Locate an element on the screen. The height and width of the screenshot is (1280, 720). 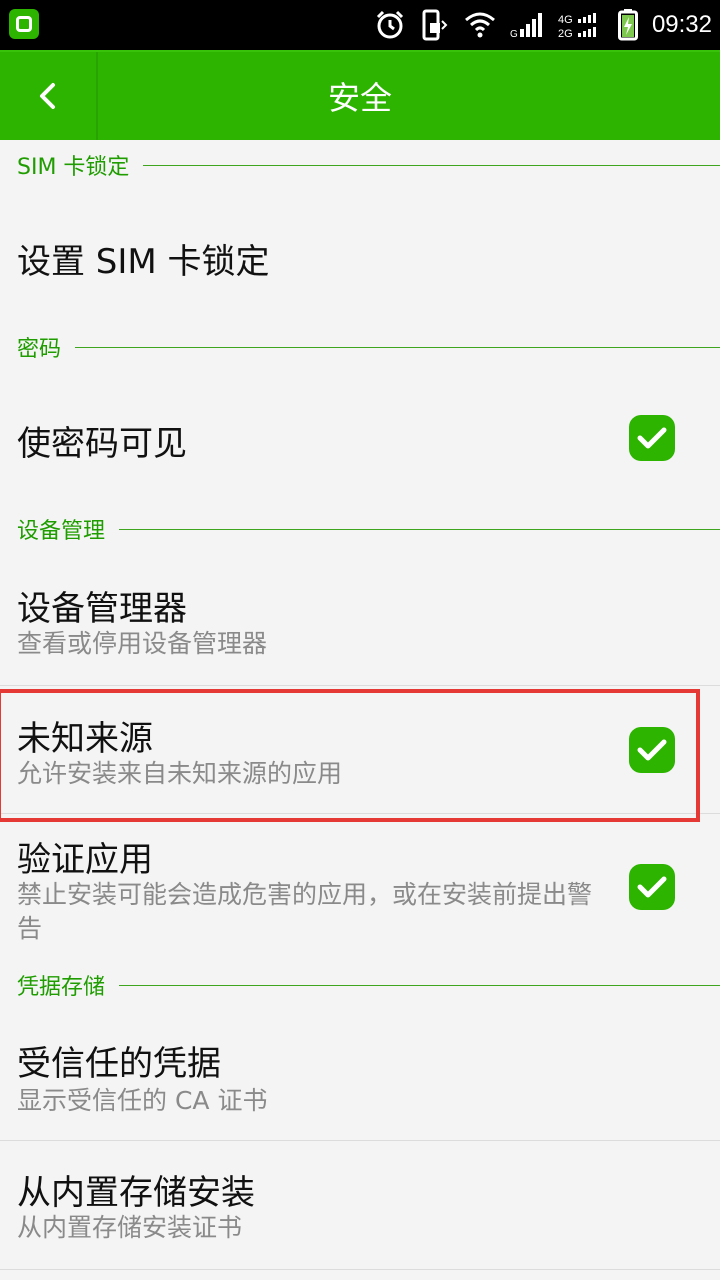
setting-subtitle: 禁止安装可能会造成危害的应用，或在安装前提出警告 is located at coordinates (305, 911).